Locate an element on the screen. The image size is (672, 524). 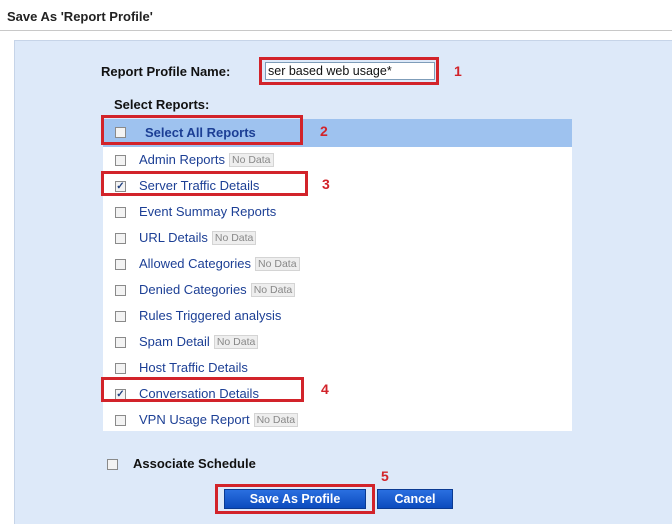
checkbox-host-traffic is located at coordinates (120, 368).